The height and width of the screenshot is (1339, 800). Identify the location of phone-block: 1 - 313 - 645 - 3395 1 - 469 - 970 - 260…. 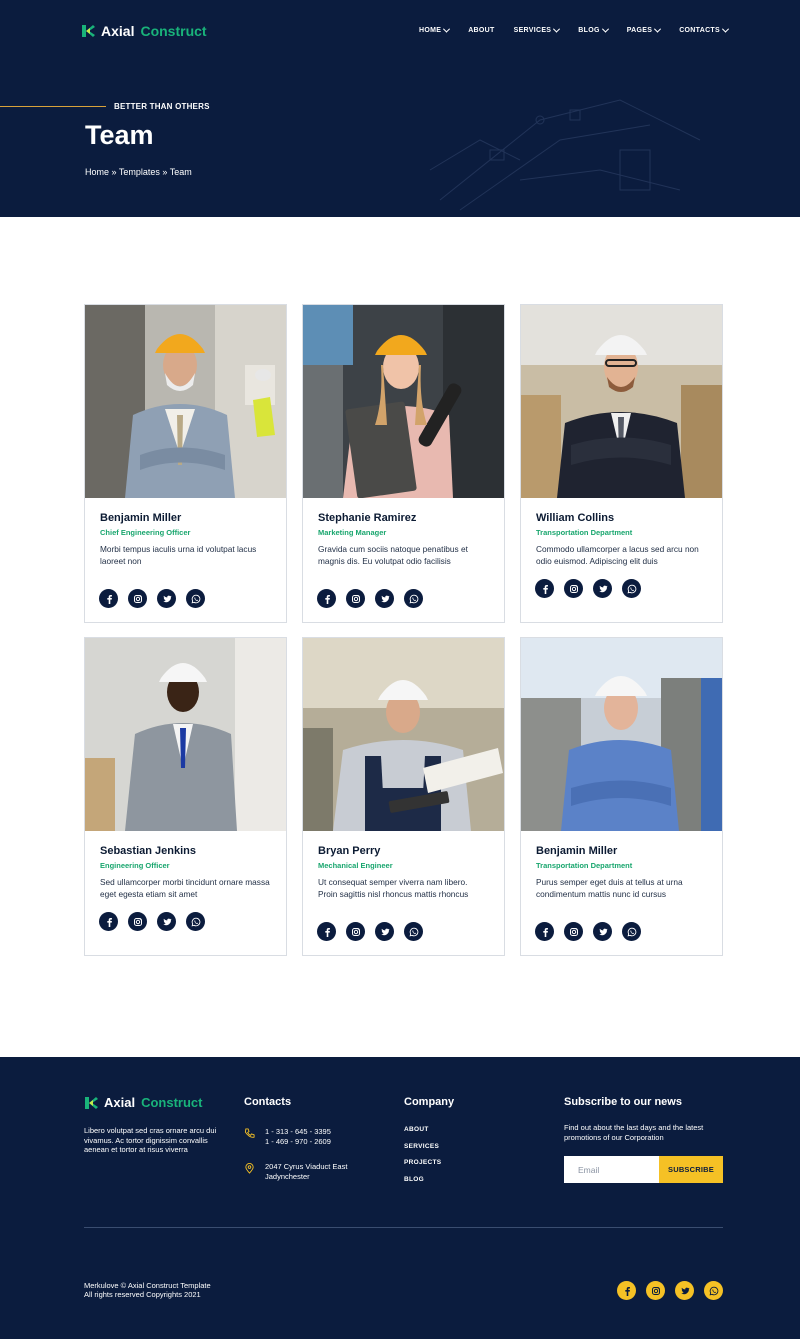
(287, 1136).